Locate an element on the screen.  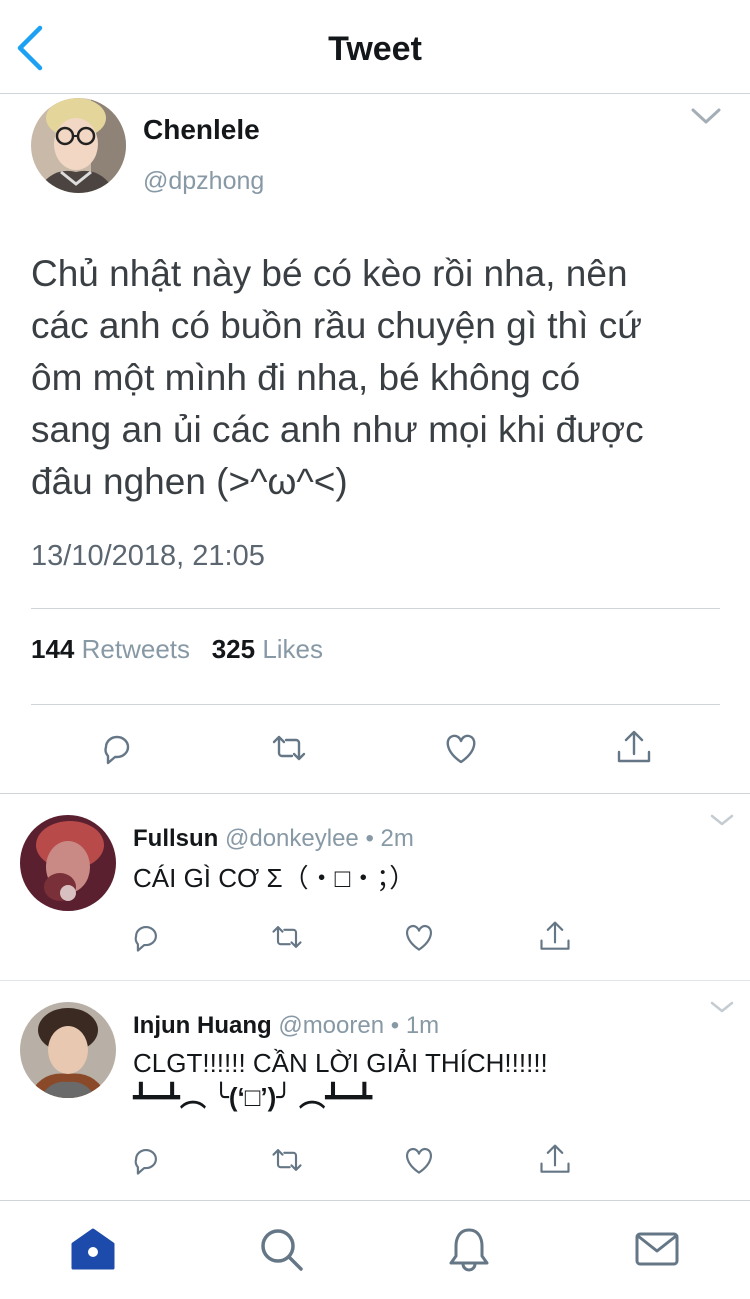
tweet-text-line: đâu nghen (>^ω^<) is located at coordinates (189, 481).